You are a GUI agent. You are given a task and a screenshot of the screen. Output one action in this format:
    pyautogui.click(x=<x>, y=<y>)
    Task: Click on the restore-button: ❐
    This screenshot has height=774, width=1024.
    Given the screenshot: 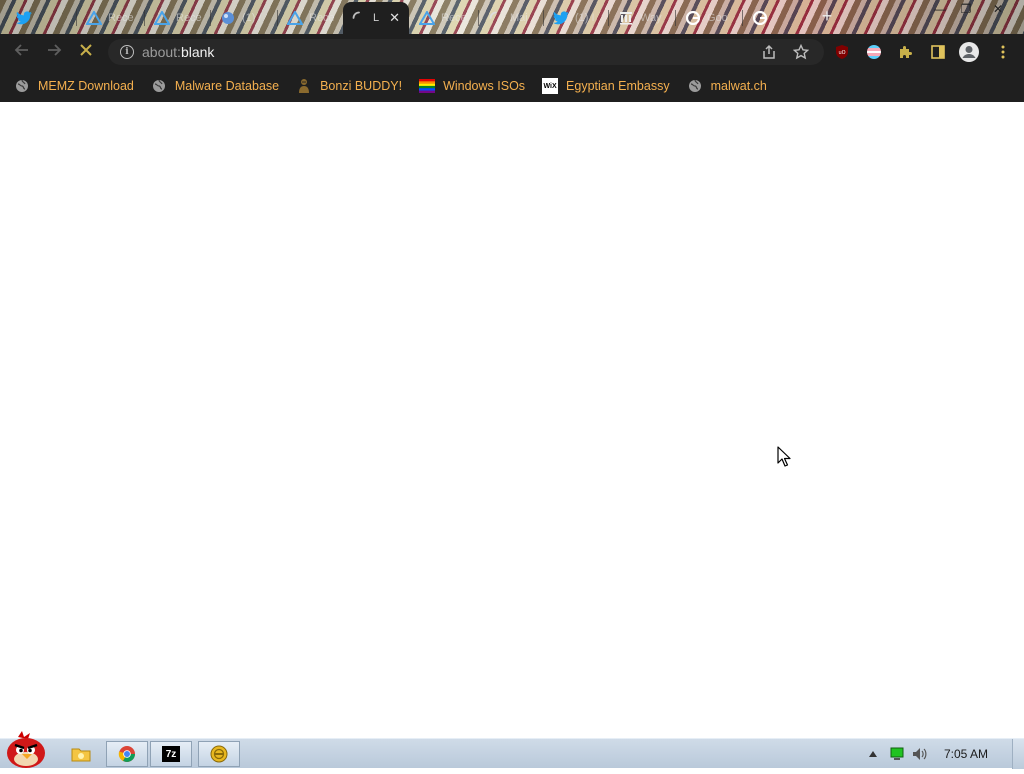 What is the action you would take?
    pyautogui.click(x=966, y=9)
    